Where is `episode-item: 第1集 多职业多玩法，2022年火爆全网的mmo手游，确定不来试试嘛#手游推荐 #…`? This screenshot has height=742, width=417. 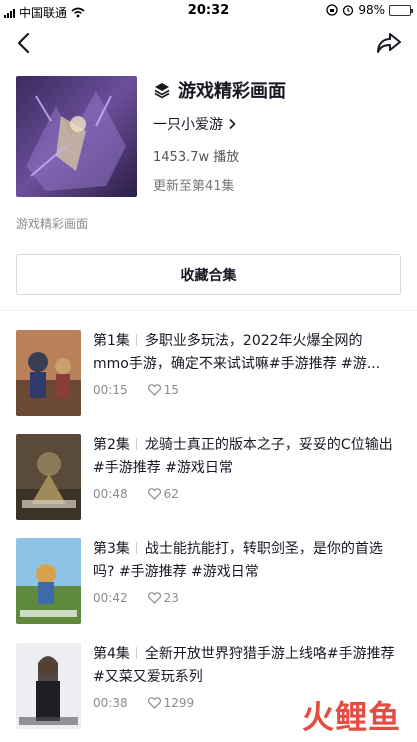
episode-item: 第1集 多职业多玩法，2022年火爆全网的mmo手游，确定不来试试嘛#手游推荐 #… is located at coordinates (208, 373).